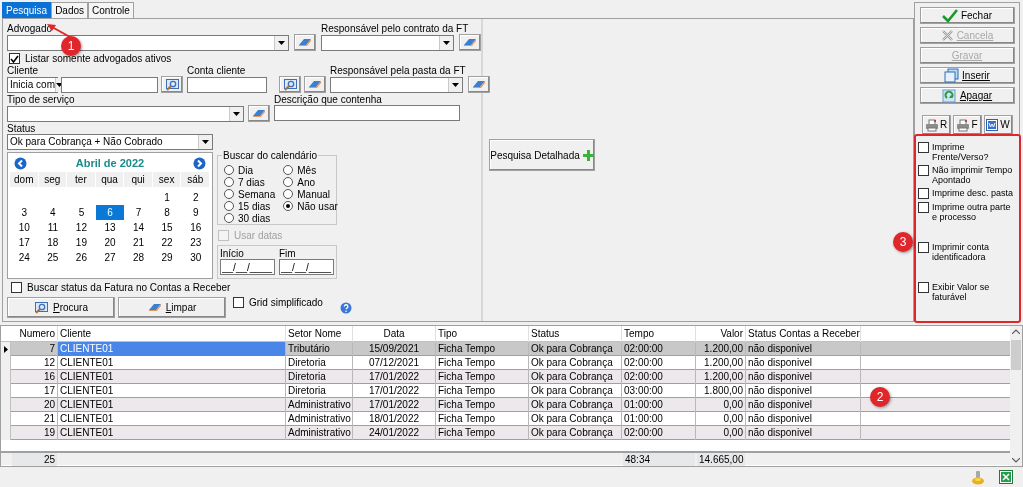 Image resolution: width=1023 pixels, height=487 pixels. I want to click on dropdown: Ok para Cobrança + Não Cobrado, so click(110, 142).